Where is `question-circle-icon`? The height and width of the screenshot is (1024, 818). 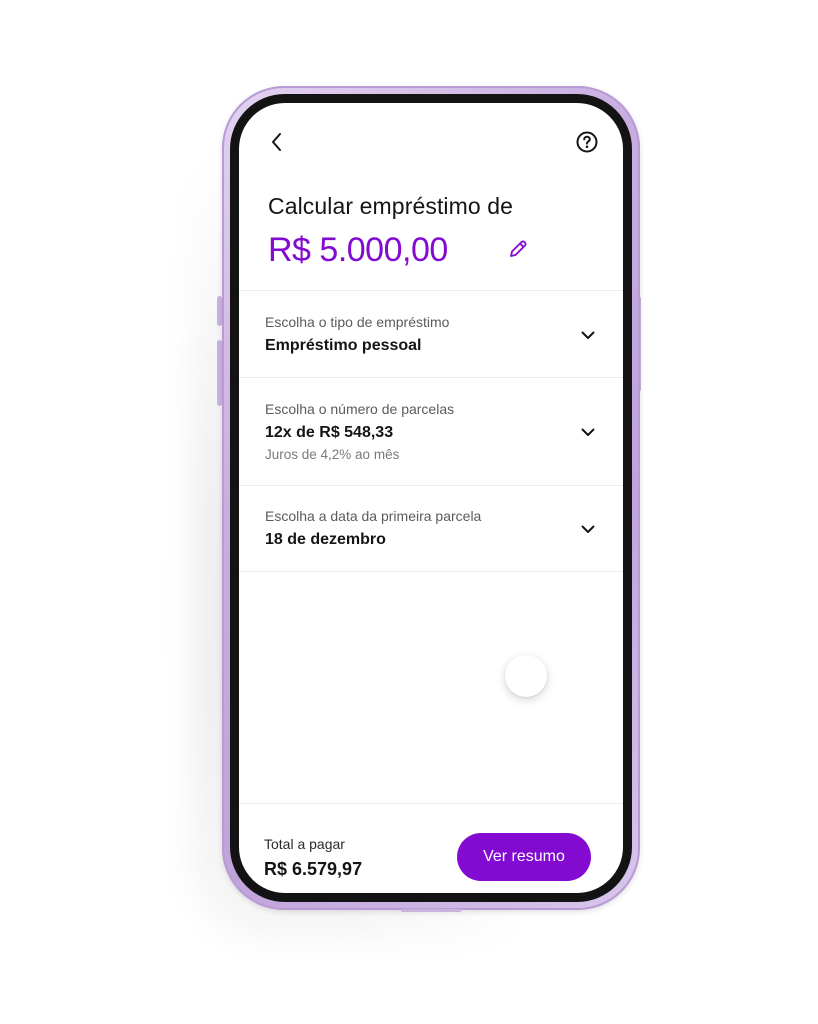 question-circle-icon is located at coordinates (587, 142).